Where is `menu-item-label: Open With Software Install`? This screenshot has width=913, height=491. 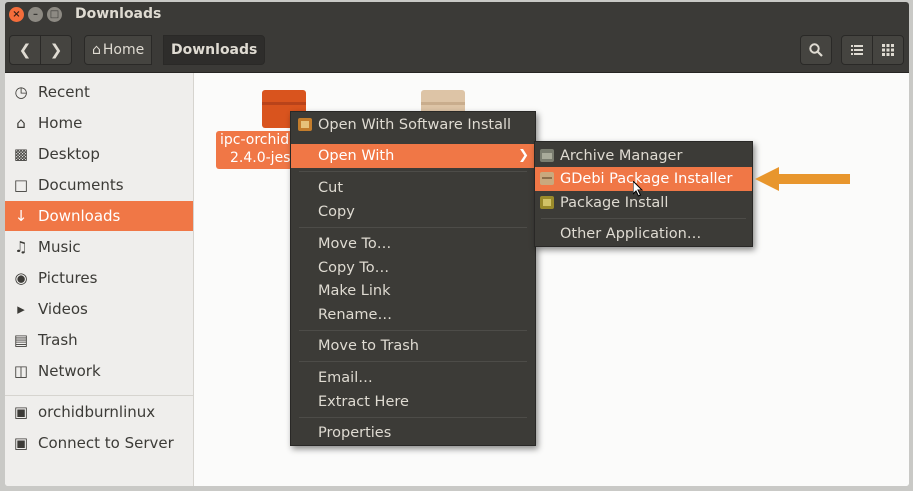
menu-item-label: Open With Software Install is located at coordinates (415, 125).